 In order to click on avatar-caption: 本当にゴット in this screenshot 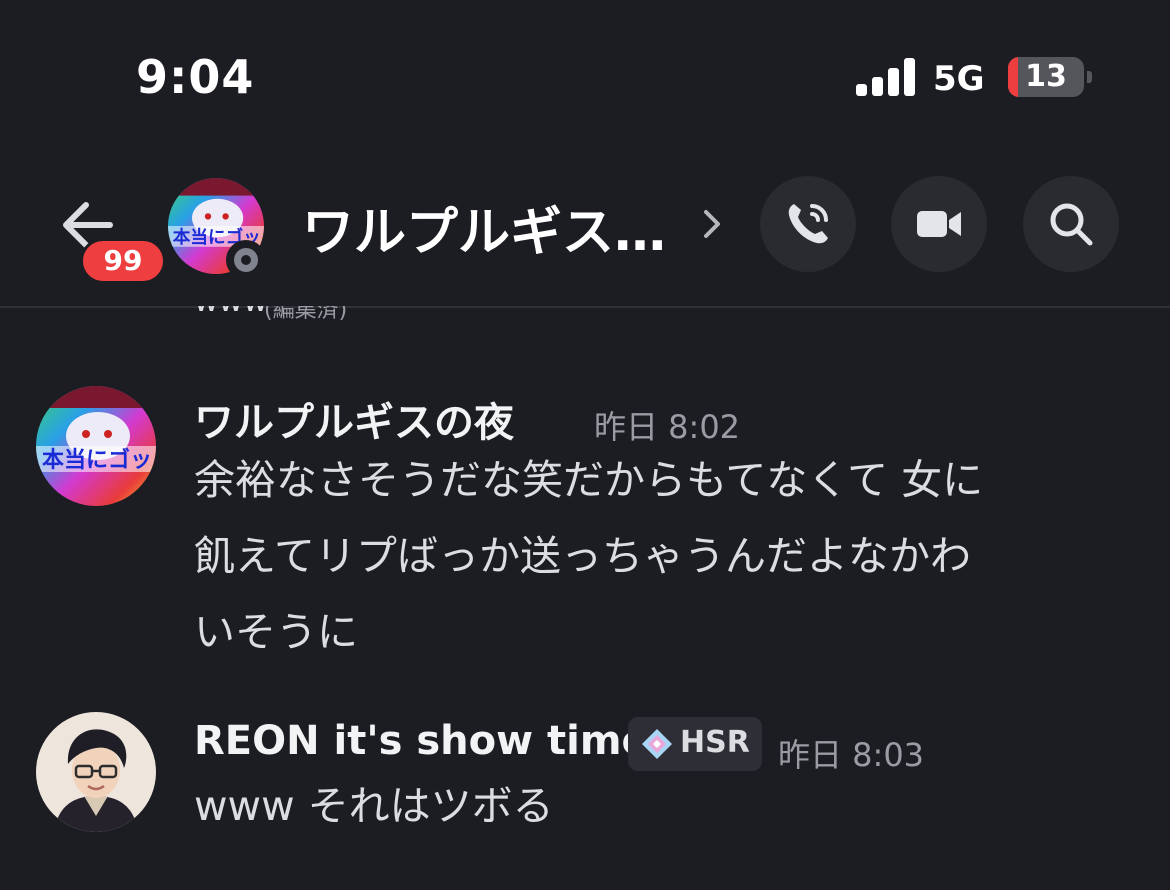, I will do `click(99, 460)`.